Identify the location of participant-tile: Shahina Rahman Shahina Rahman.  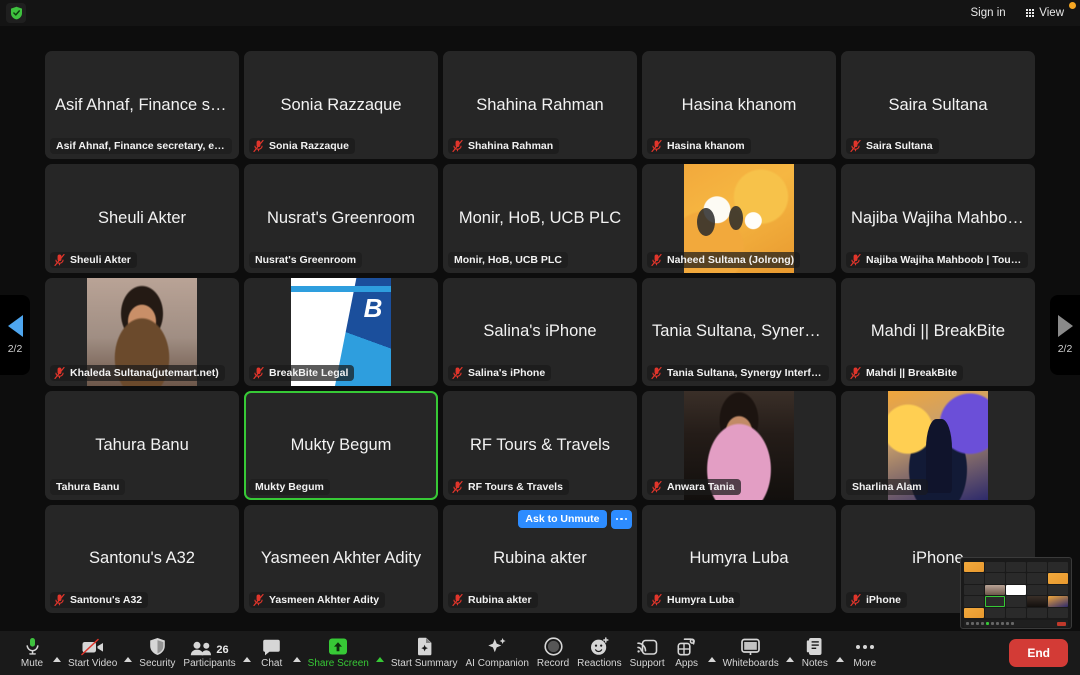
(540, 105).